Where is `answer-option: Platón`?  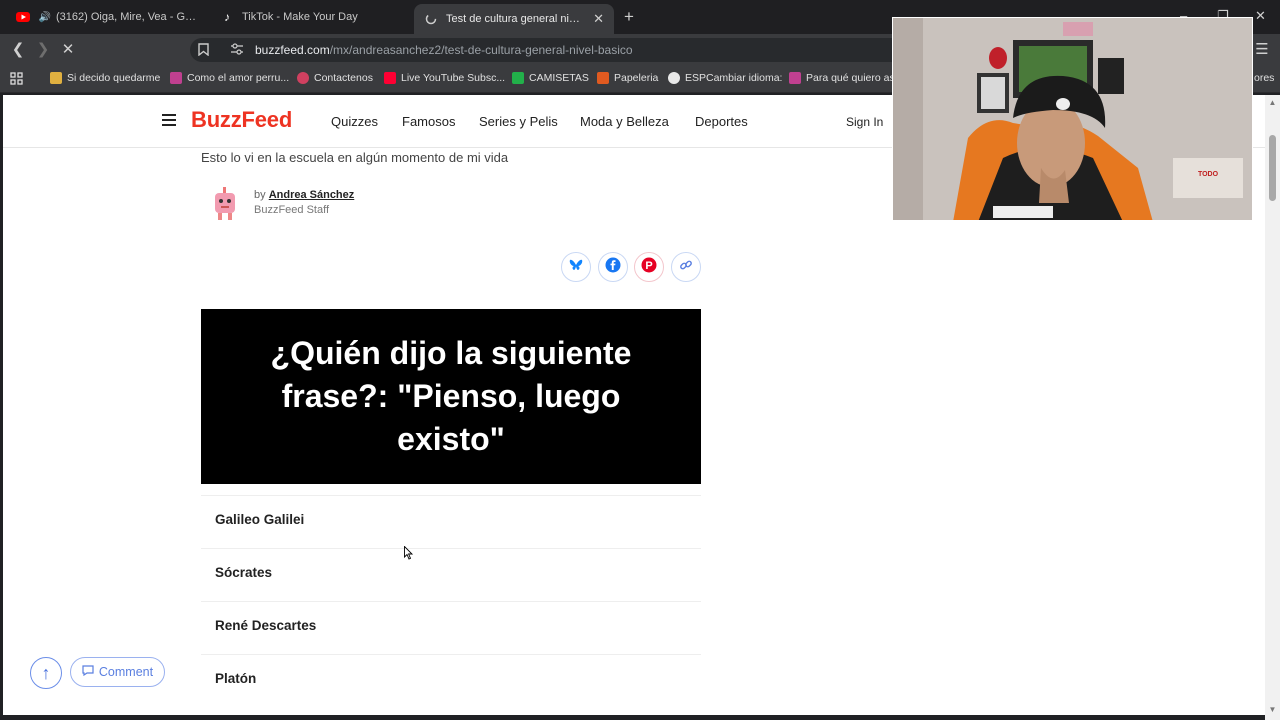 answer-option: Platón is located at coordinates (451, 678).